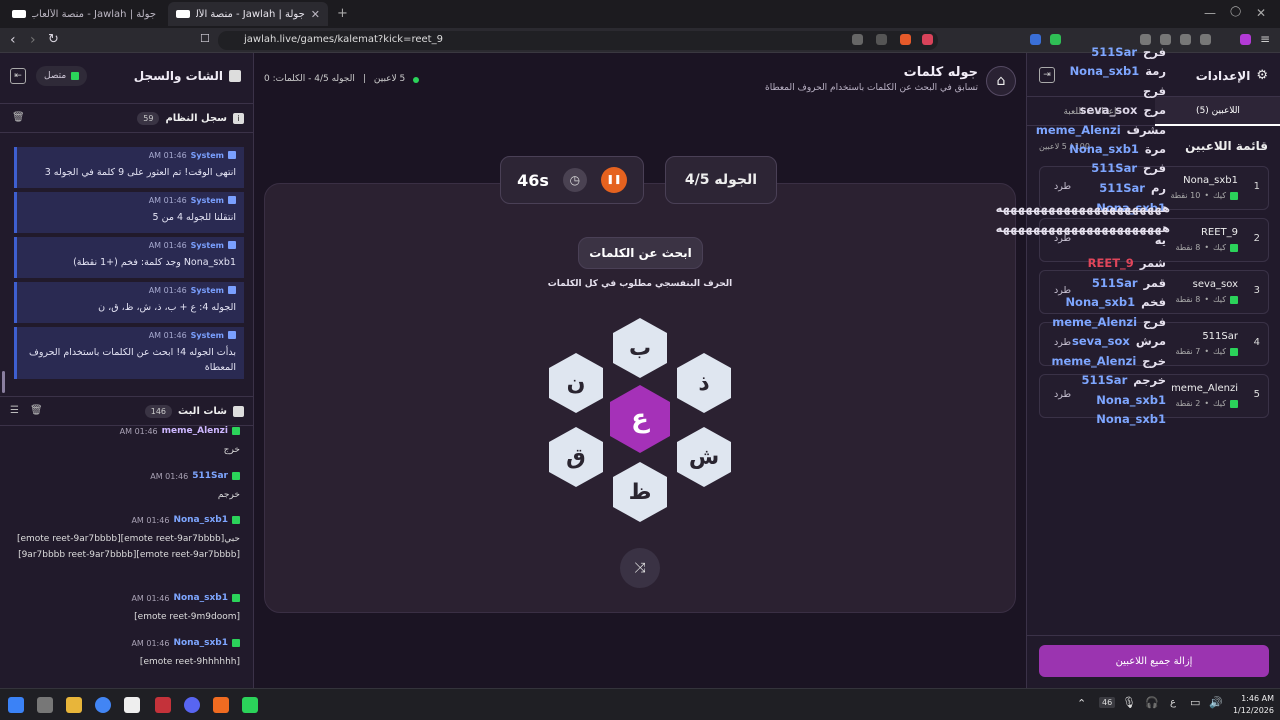 This screenshot has width=1280, height=720. What do you see at coordinates (84, 14) in the screenshot?
I see `browser-tab-1: جولة | Jawlah - منصة الألعاب التفاعلية` at bounding box center [84, 14].